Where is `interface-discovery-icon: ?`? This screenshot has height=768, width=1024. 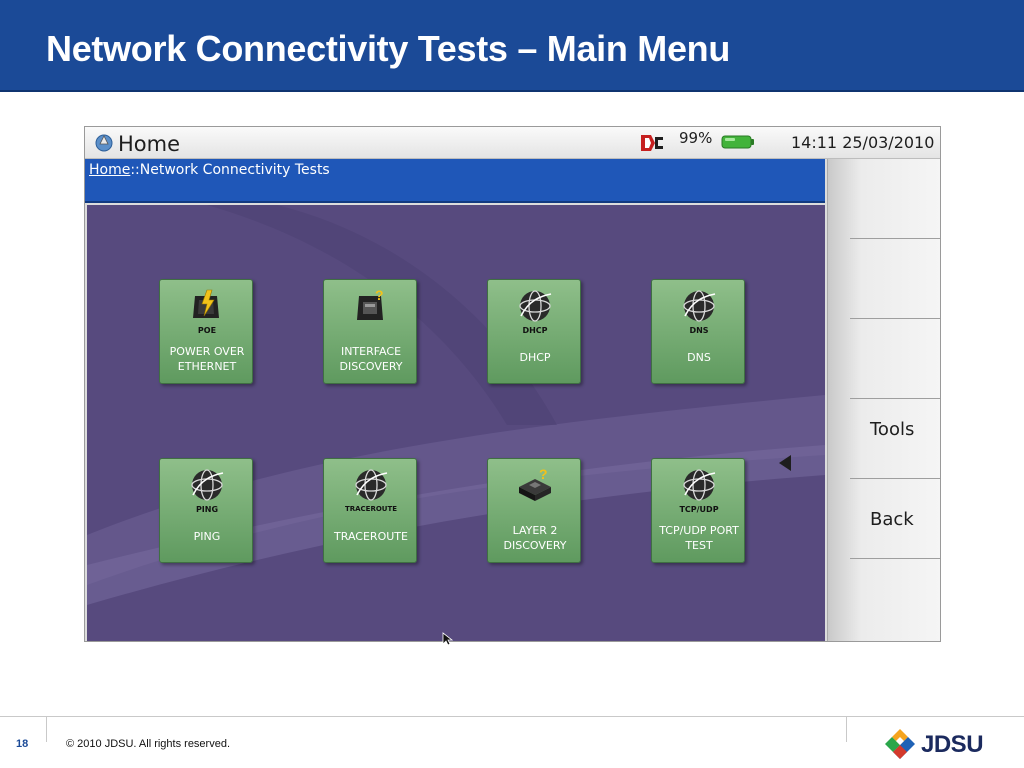 interface-discovery-icon: ? is located at coordinates (370, 303).